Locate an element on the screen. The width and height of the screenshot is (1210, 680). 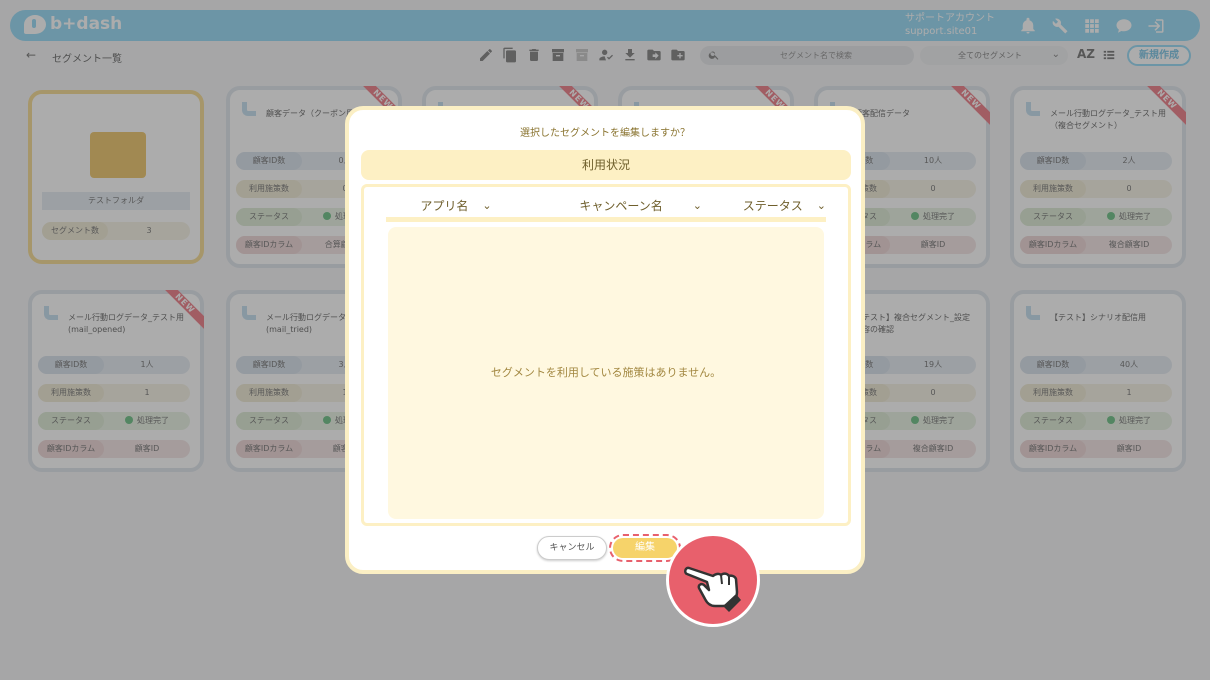
column-app-name-label: アプリ名 is located at coordinates (444, 205).